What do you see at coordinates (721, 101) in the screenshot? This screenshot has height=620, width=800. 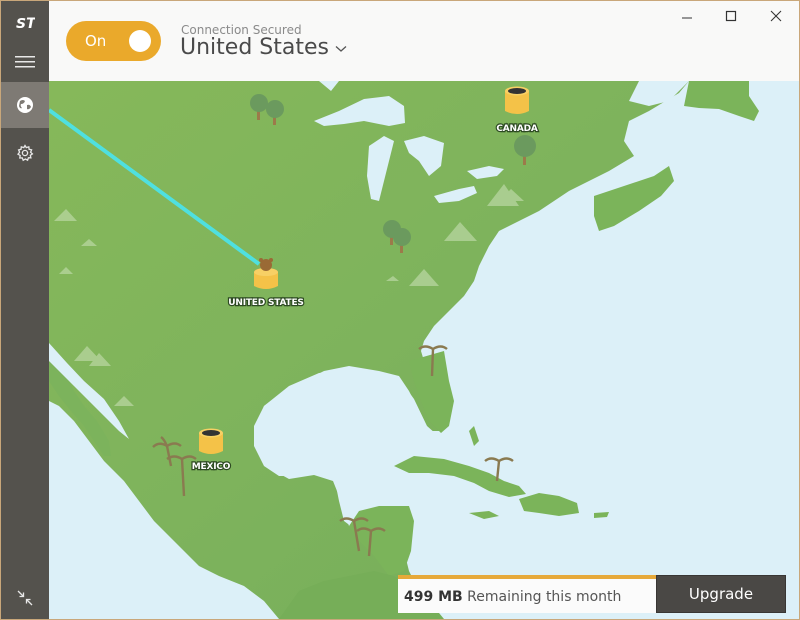 I see `land-newfoundland` at bounding box center [721, 101].